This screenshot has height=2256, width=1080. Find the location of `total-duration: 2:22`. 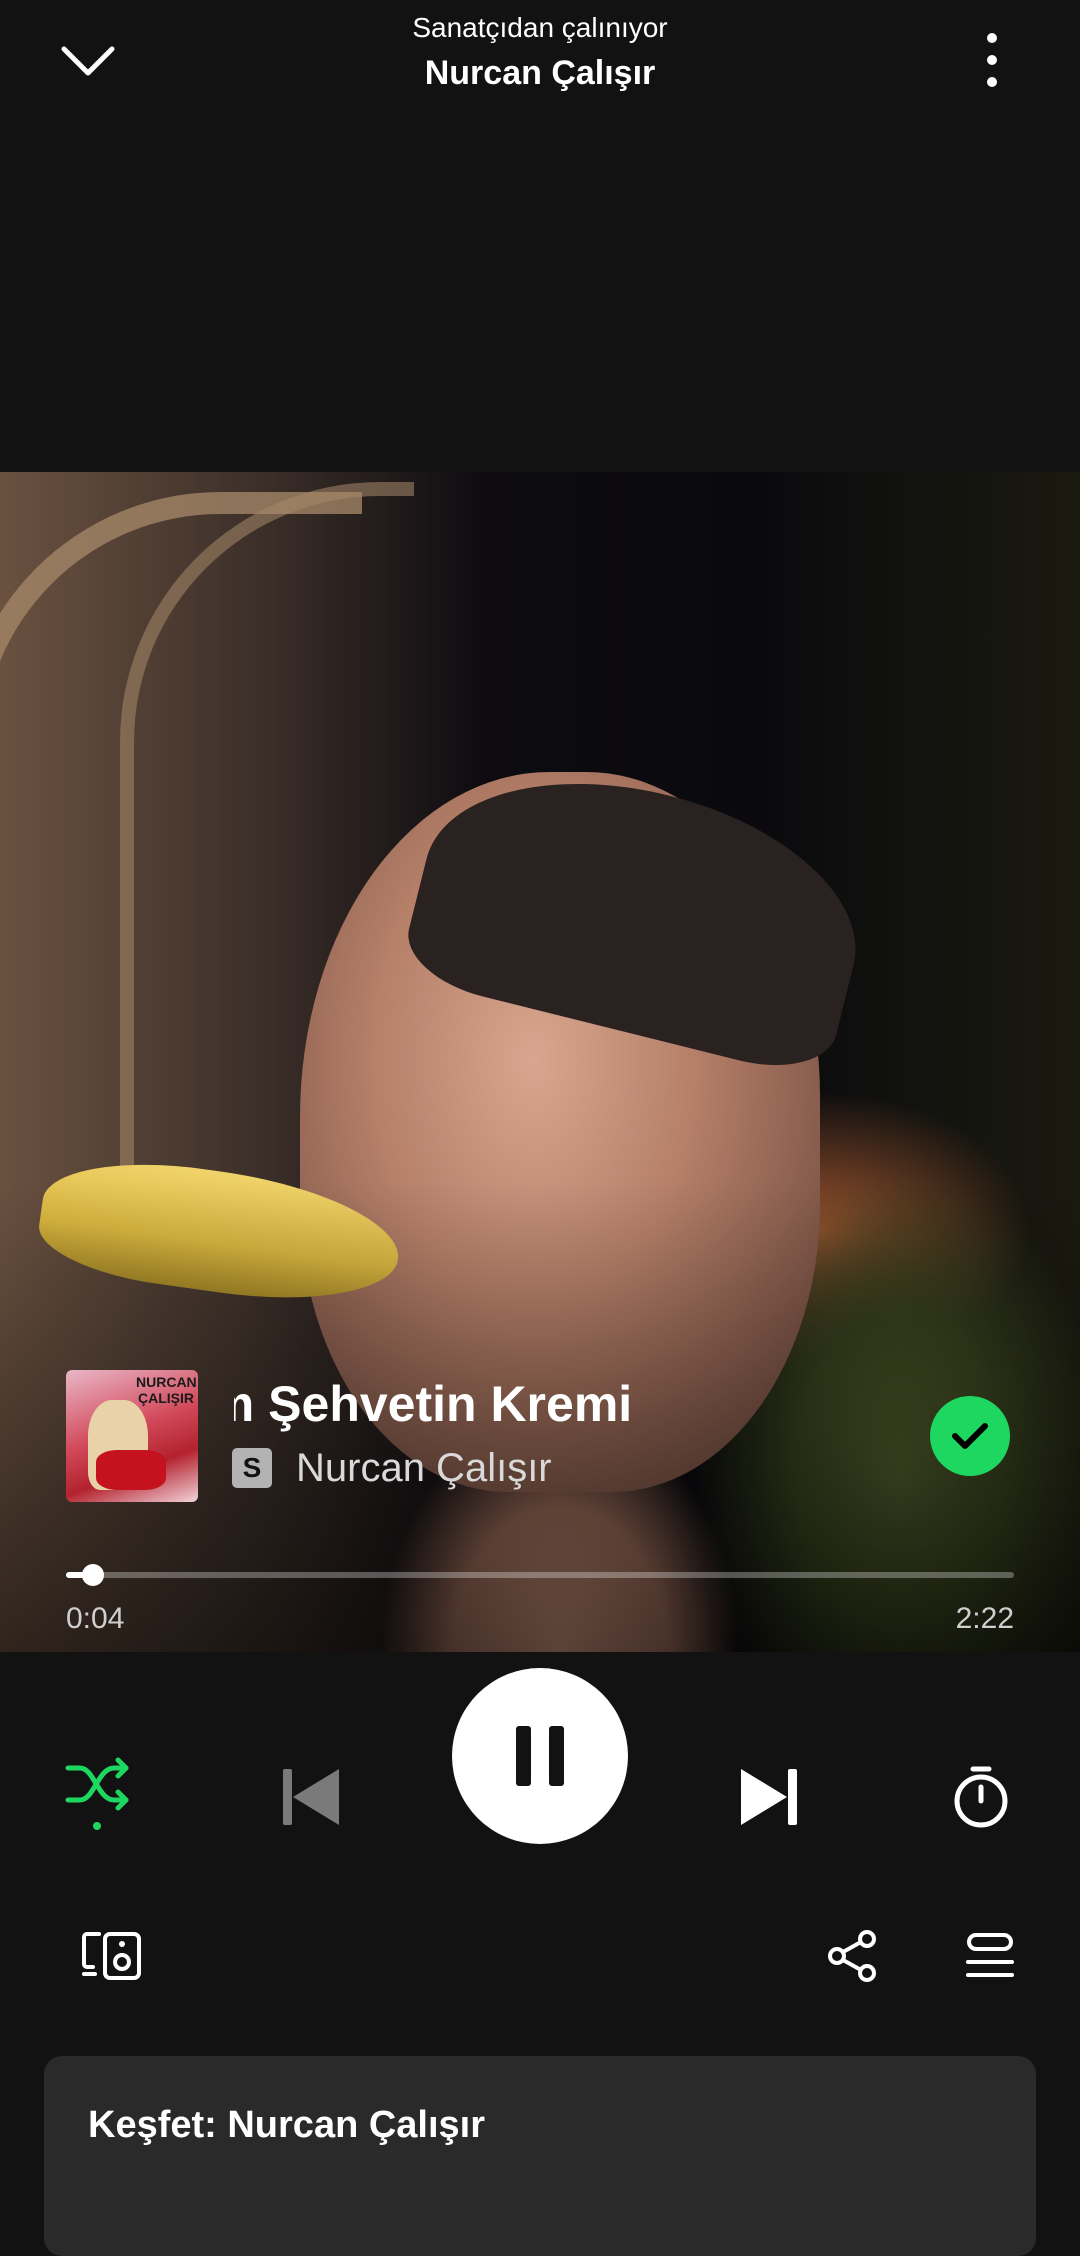

total-duration: 2:22 is located at coordinates (984, 1618).